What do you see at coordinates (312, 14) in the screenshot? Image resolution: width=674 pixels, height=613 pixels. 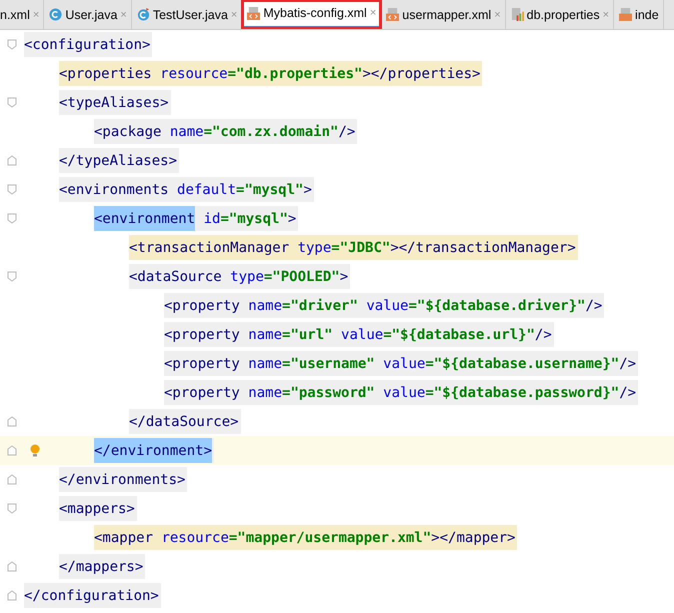 I see `editor-tab: Mybatis-config.xml ×` at bounding box center [312, 14].